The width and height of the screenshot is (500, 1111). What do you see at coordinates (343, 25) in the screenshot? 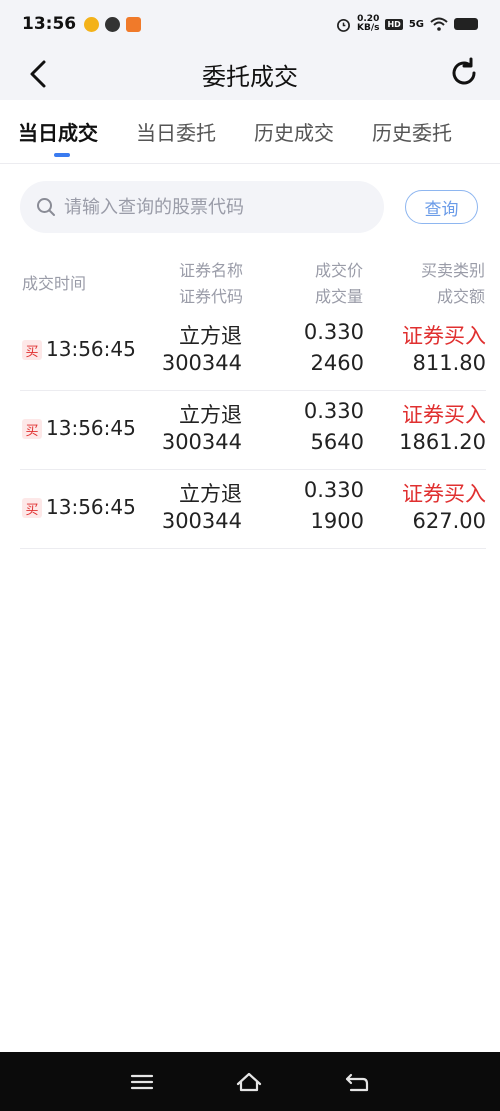
I see `alarm-icon` at bounding box center [343, 25].